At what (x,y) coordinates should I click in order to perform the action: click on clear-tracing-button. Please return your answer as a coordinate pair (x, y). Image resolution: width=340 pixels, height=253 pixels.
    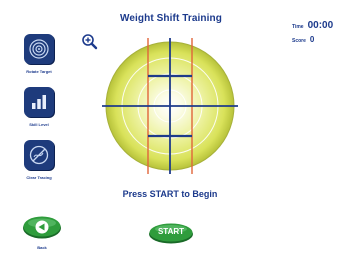
    Looking at the image, I should click on (39, 155).